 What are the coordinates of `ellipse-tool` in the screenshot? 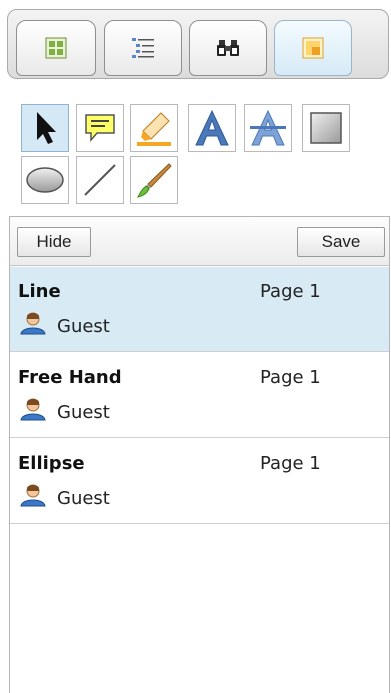 It's located at (45, 180).